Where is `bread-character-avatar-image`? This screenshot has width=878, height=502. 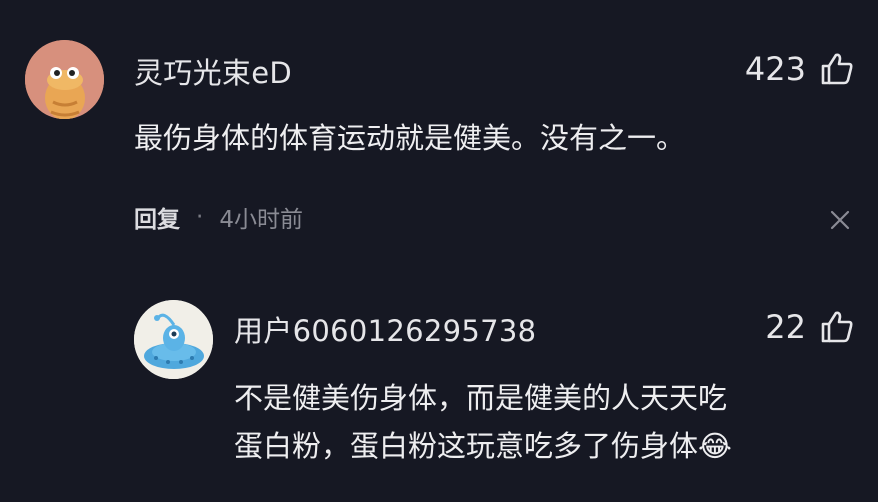
bread-character-avatar-image is located at coordinates (64, 79).